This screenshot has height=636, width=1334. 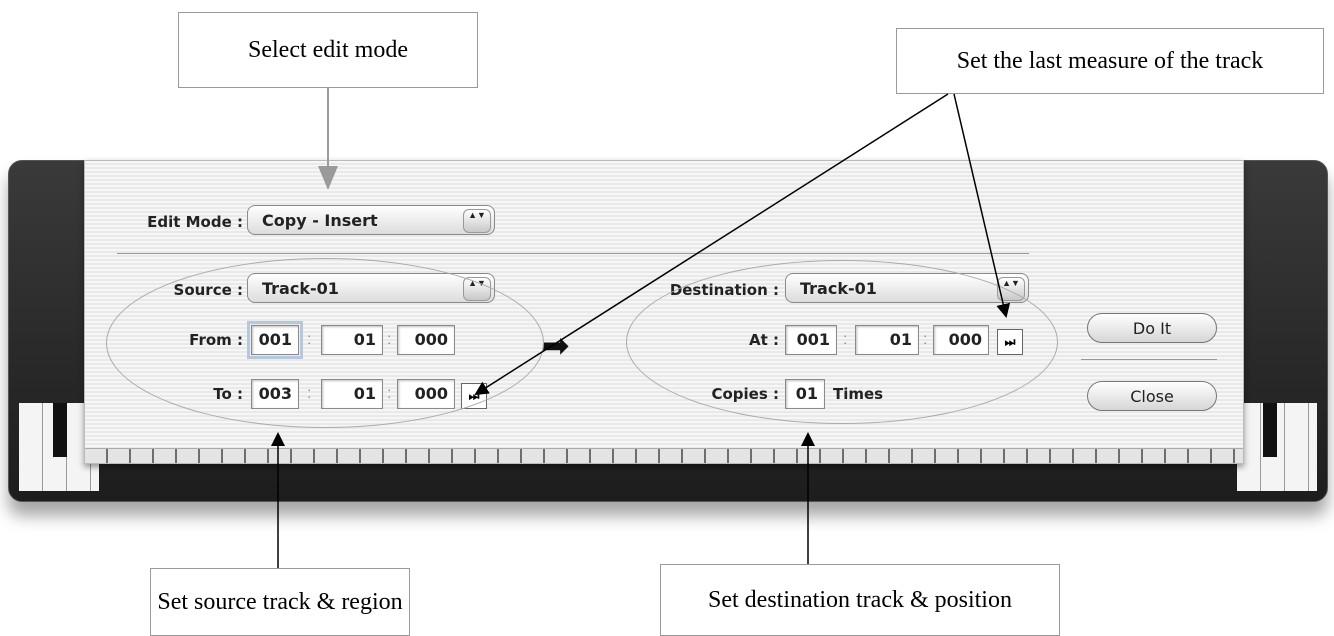 What do you see at coordinates (328, 178) in the screenshot?
I see `edit-mode-arrowhead` at bounding box center [328, 178].